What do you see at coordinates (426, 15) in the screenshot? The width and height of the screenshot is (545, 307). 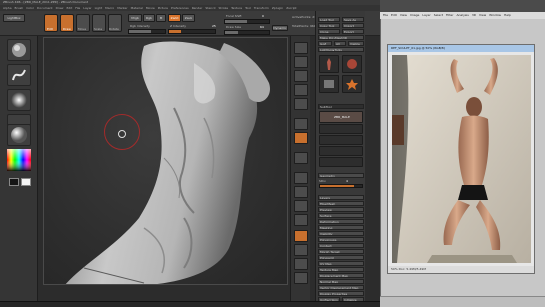 I see `viewer-menu-layer-4: Layer` at bounding box center [426, 15].